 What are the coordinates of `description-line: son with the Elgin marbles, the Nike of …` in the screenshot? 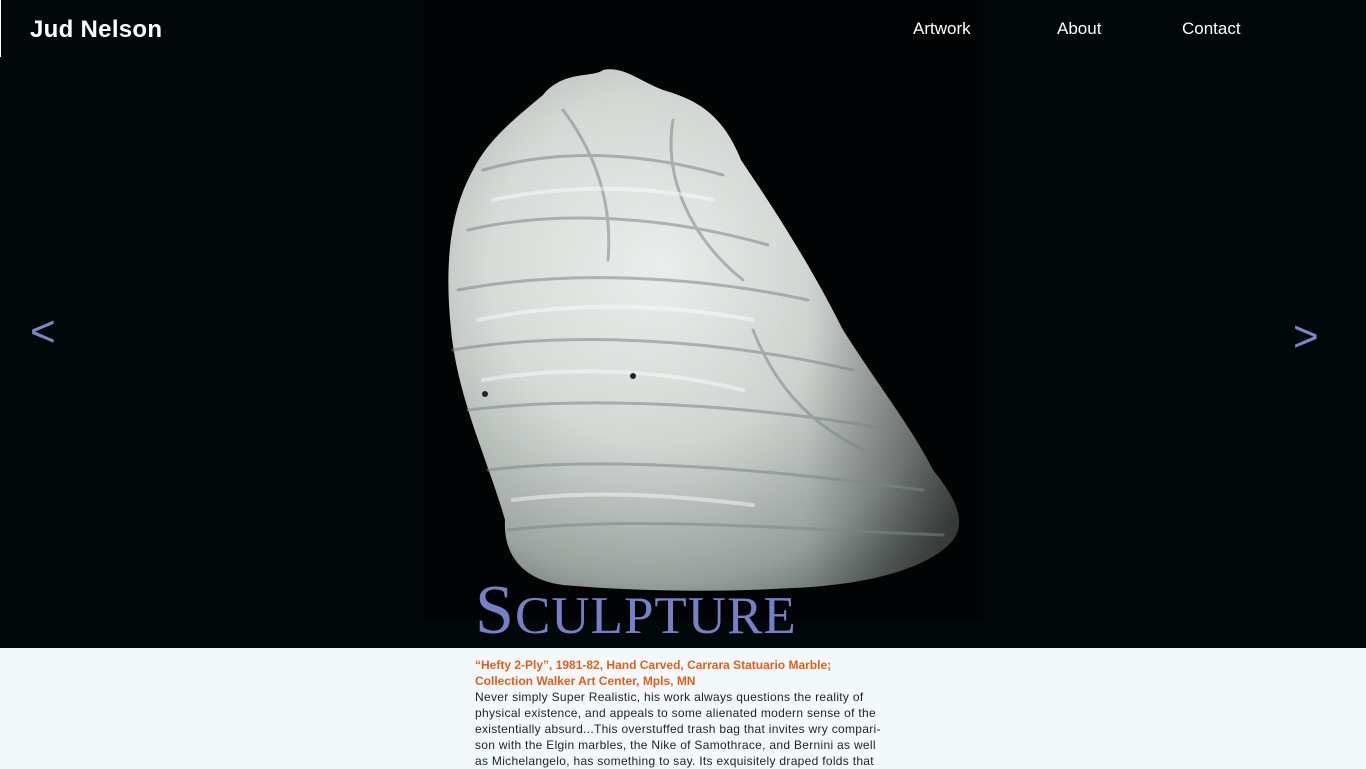 It's located at (675, 745).